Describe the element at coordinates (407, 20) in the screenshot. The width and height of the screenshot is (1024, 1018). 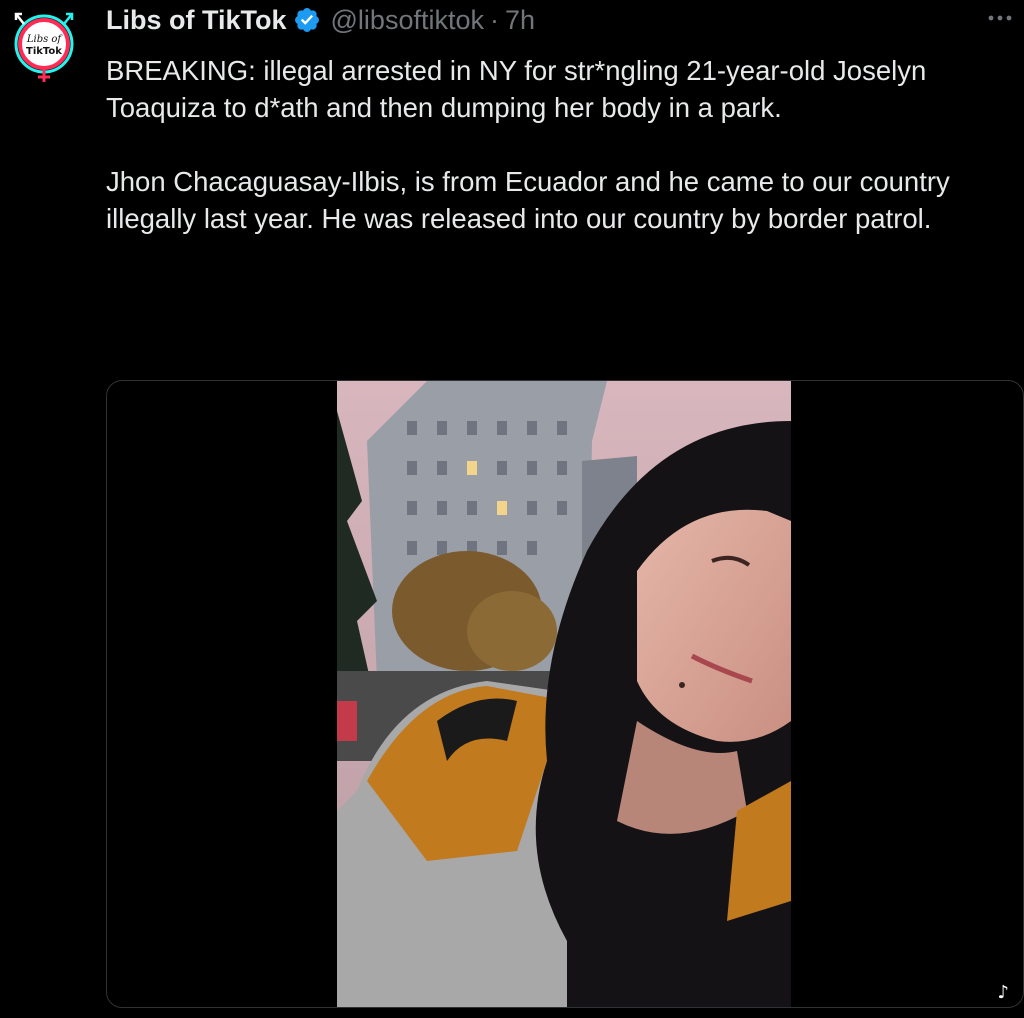
I see `author-handle: @libsoftiktok` at that location.